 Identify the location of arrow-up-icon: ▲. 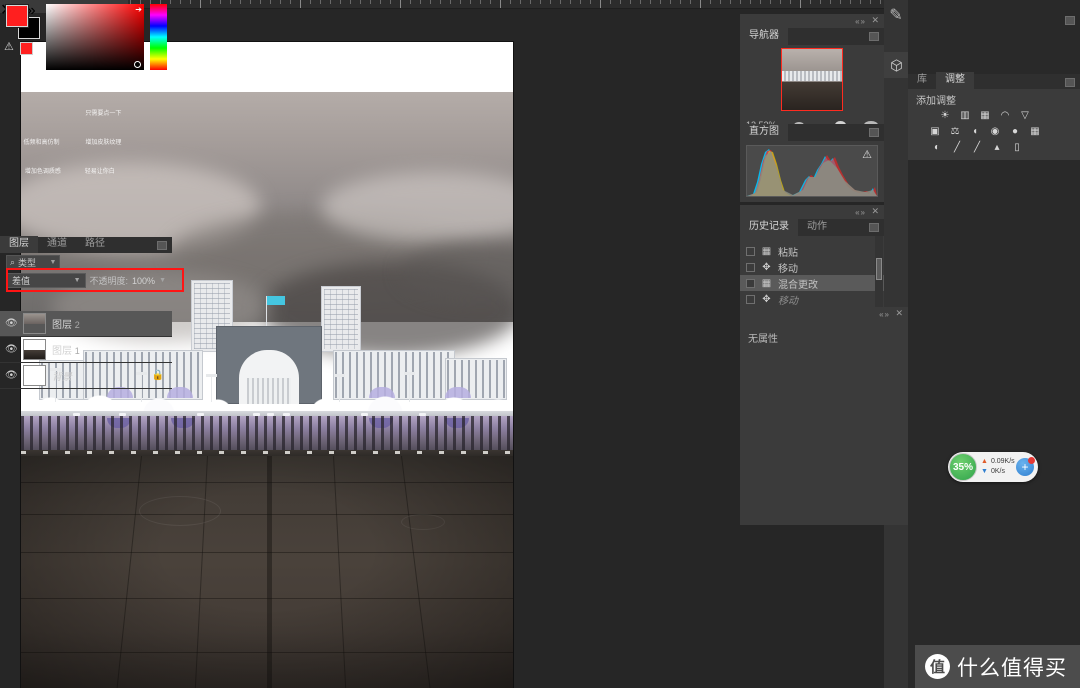
(984, 461).